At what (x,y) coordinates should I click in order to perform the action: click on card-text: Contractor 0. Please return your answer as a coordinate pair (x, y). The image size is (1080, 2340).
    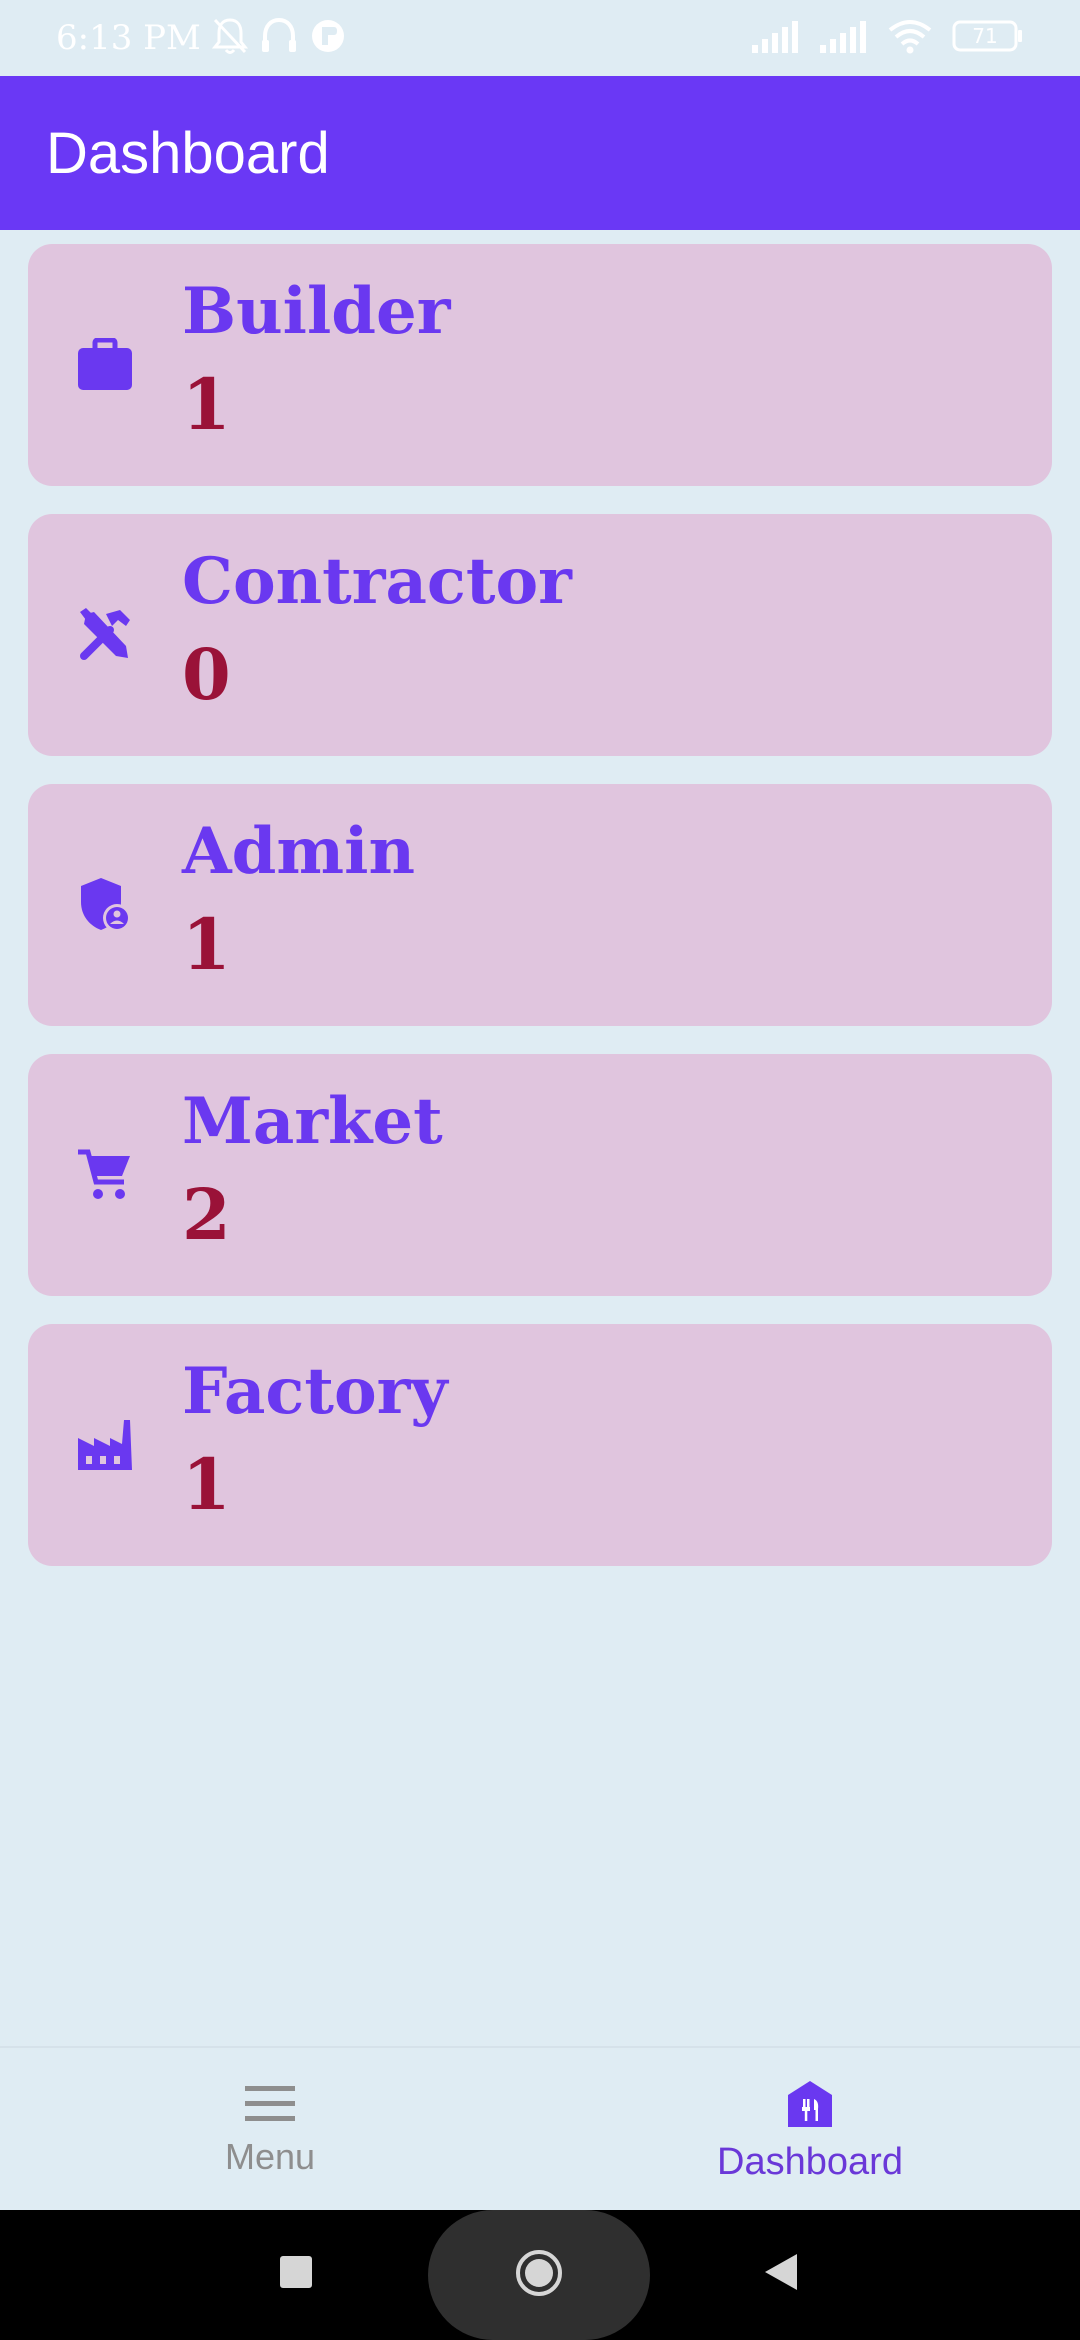
    Looking at the image, I should click on (377, 631).